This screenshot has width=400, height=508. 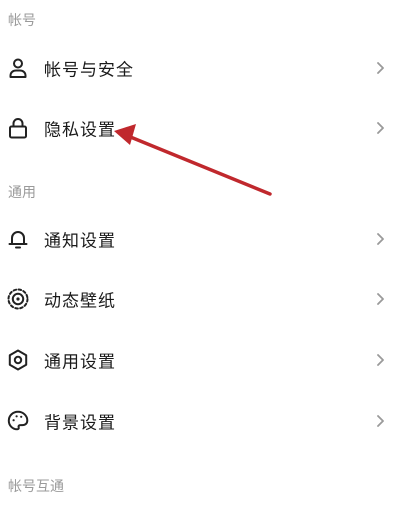 What do you see at coordinates (18, 68) in the screenshot?
I see `person-icon` at bounding box center [18, 68].